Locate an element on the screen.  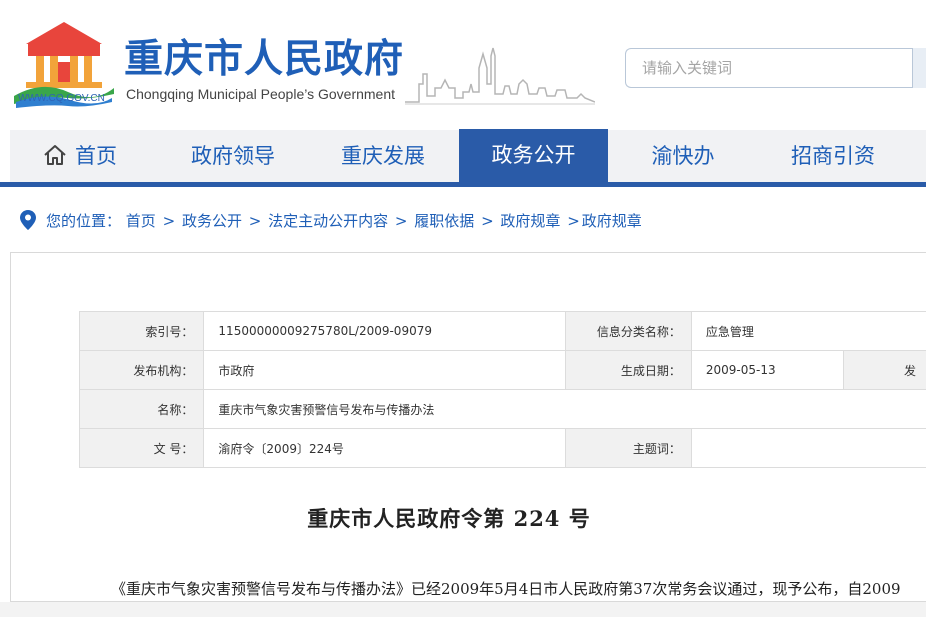
table-row: 名称： 重庆市气象灾害预警信号发布与传播办法 is located at coordinates (502, 409).